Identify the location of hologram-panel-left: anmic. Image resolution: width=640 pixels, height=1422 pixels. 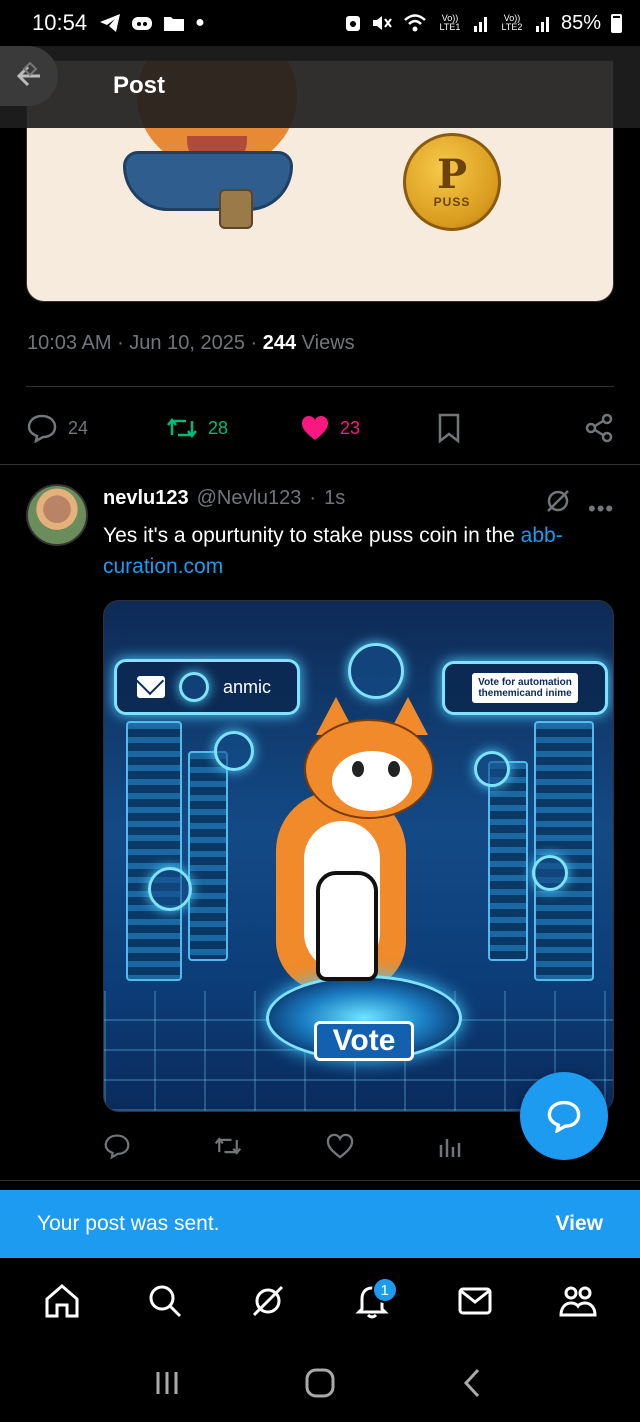
(207, 687).